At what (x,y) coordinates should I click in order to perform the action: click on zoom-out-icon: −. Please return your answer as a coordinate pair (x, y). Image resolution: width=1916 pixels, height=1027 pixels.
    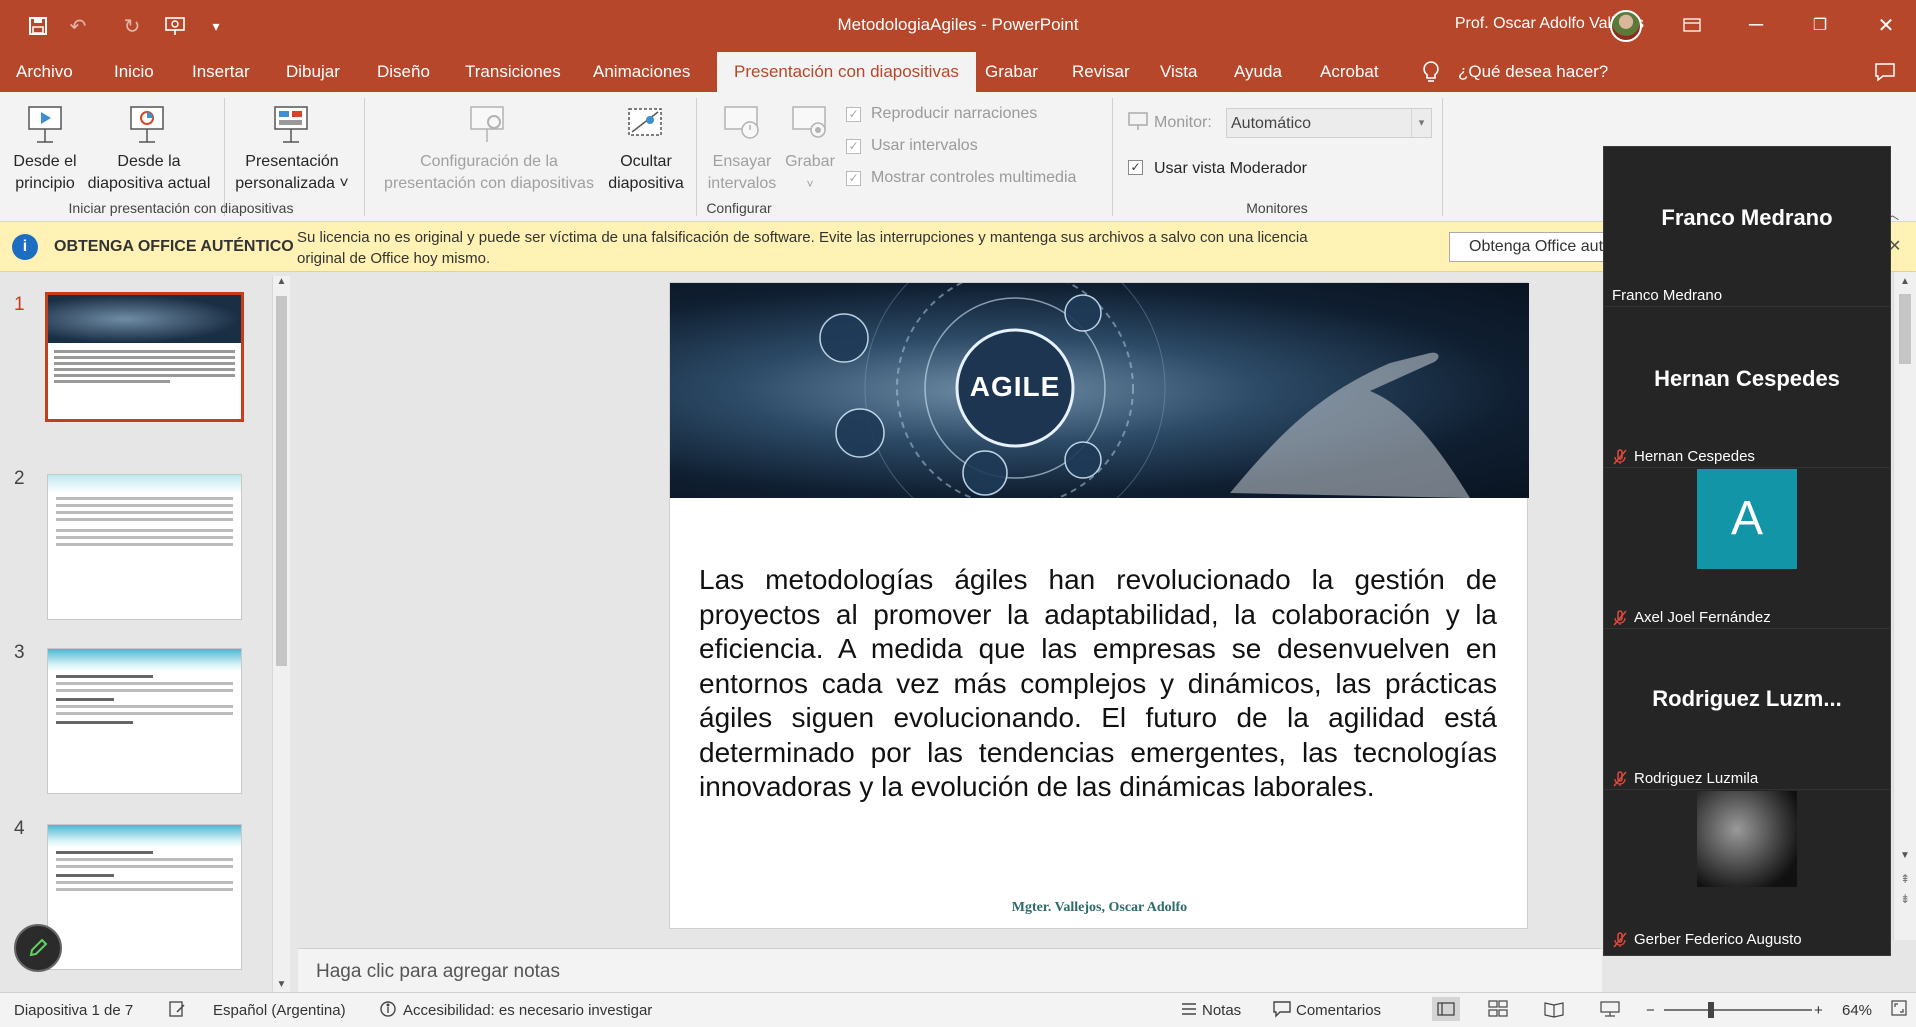
    Looking at the image, I should click on (1650, 1010).